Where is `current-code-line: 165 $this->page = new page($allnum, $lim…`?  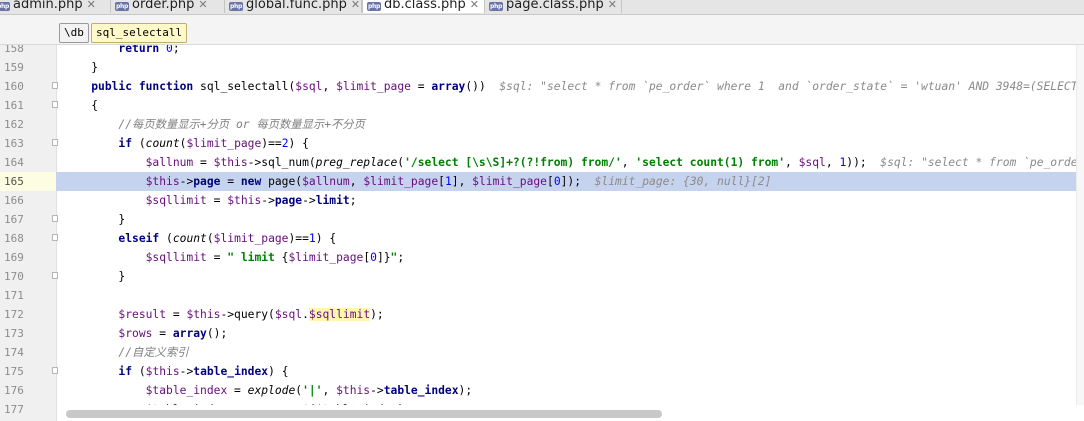 current-code-line: 165 $this->page = new page($allnum, $lim… is located at coordinates (542, 181).